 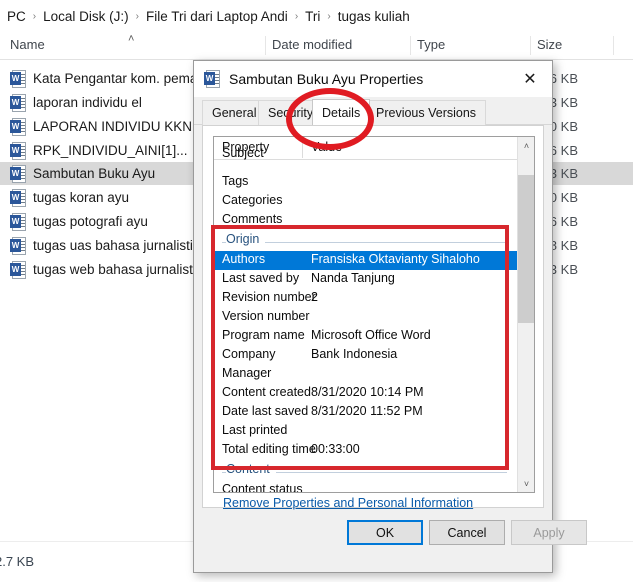 I want to click on property-value: Bank Indonesia, so click(x=354, y=354).